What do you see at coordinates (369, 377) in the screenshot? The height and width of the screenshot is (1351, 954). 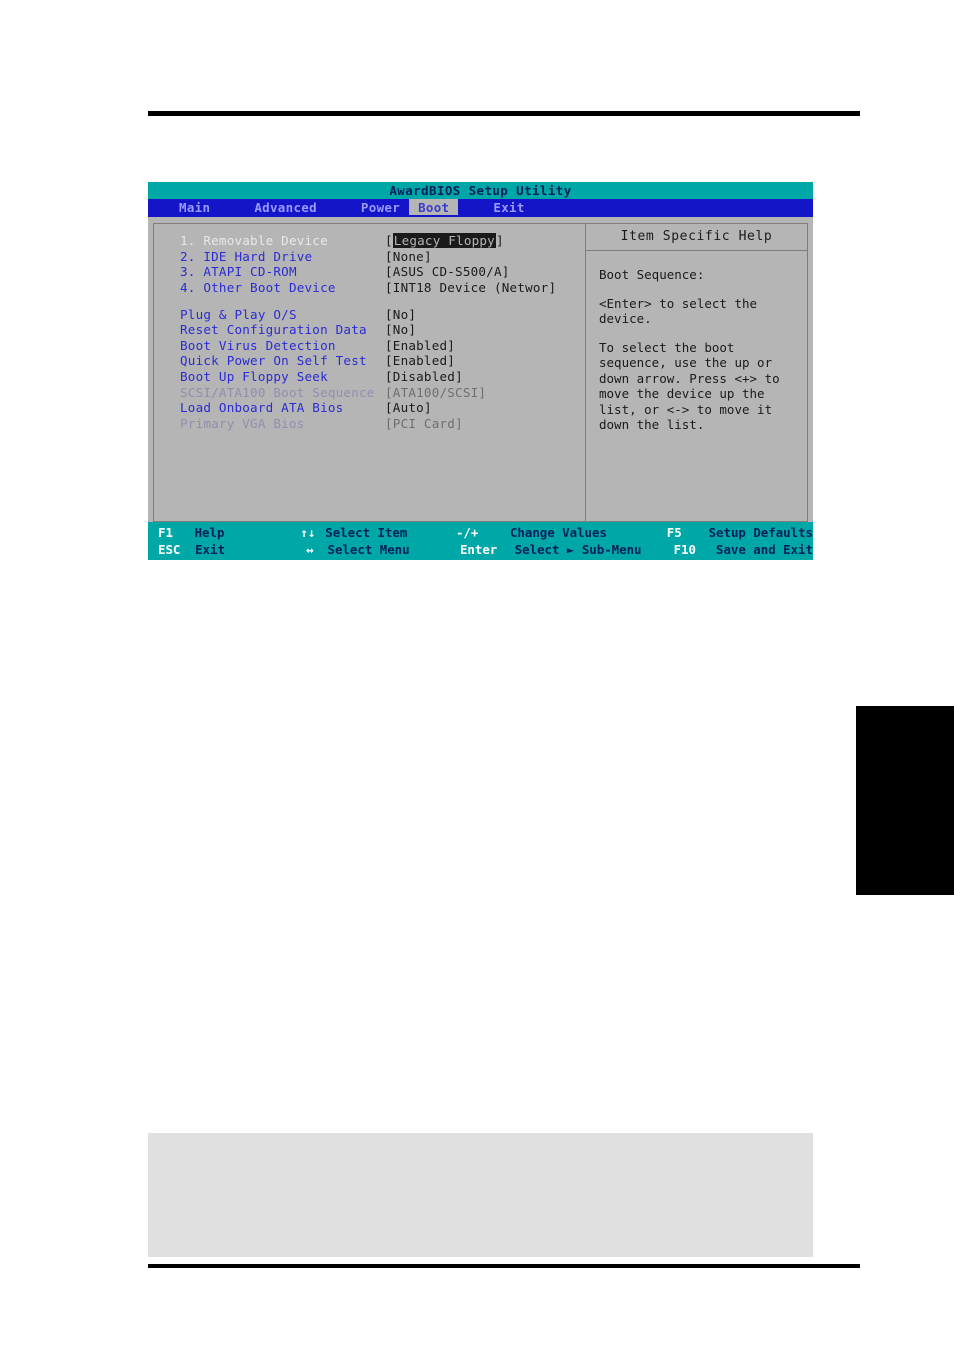 I see `setting-row-boot-up-floppy-seek: Boot Up Floppy Seek [Disabled]` at bounding box center [369, 377].